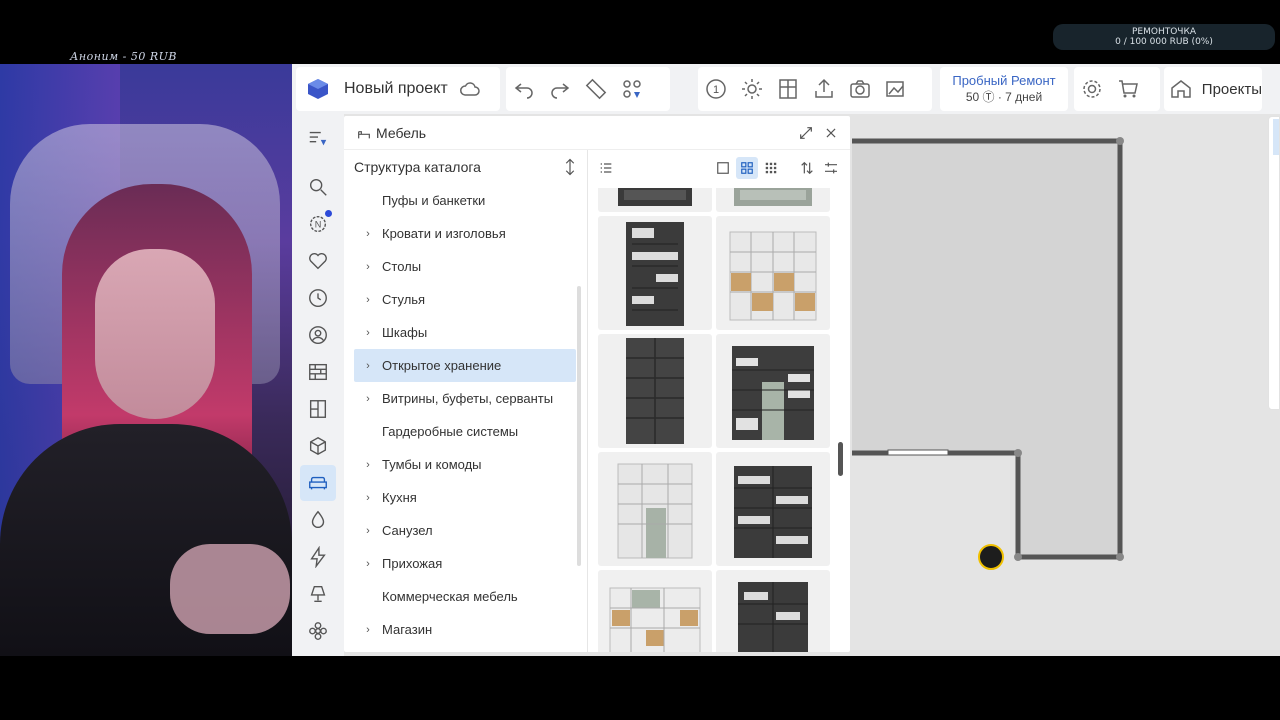 This screenshot has width=1280, height=720. I want to click on flower-icon, so click(318, 631).